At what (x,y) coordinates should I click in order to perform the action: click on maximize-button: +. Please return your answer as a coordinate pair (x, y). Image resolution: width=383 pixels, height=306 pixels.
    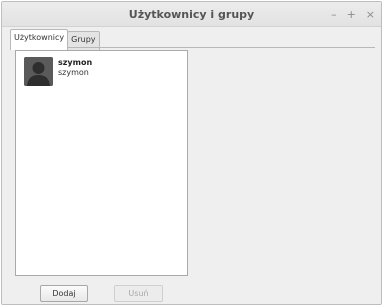
    Looking at the image, I should click on (351, 14).